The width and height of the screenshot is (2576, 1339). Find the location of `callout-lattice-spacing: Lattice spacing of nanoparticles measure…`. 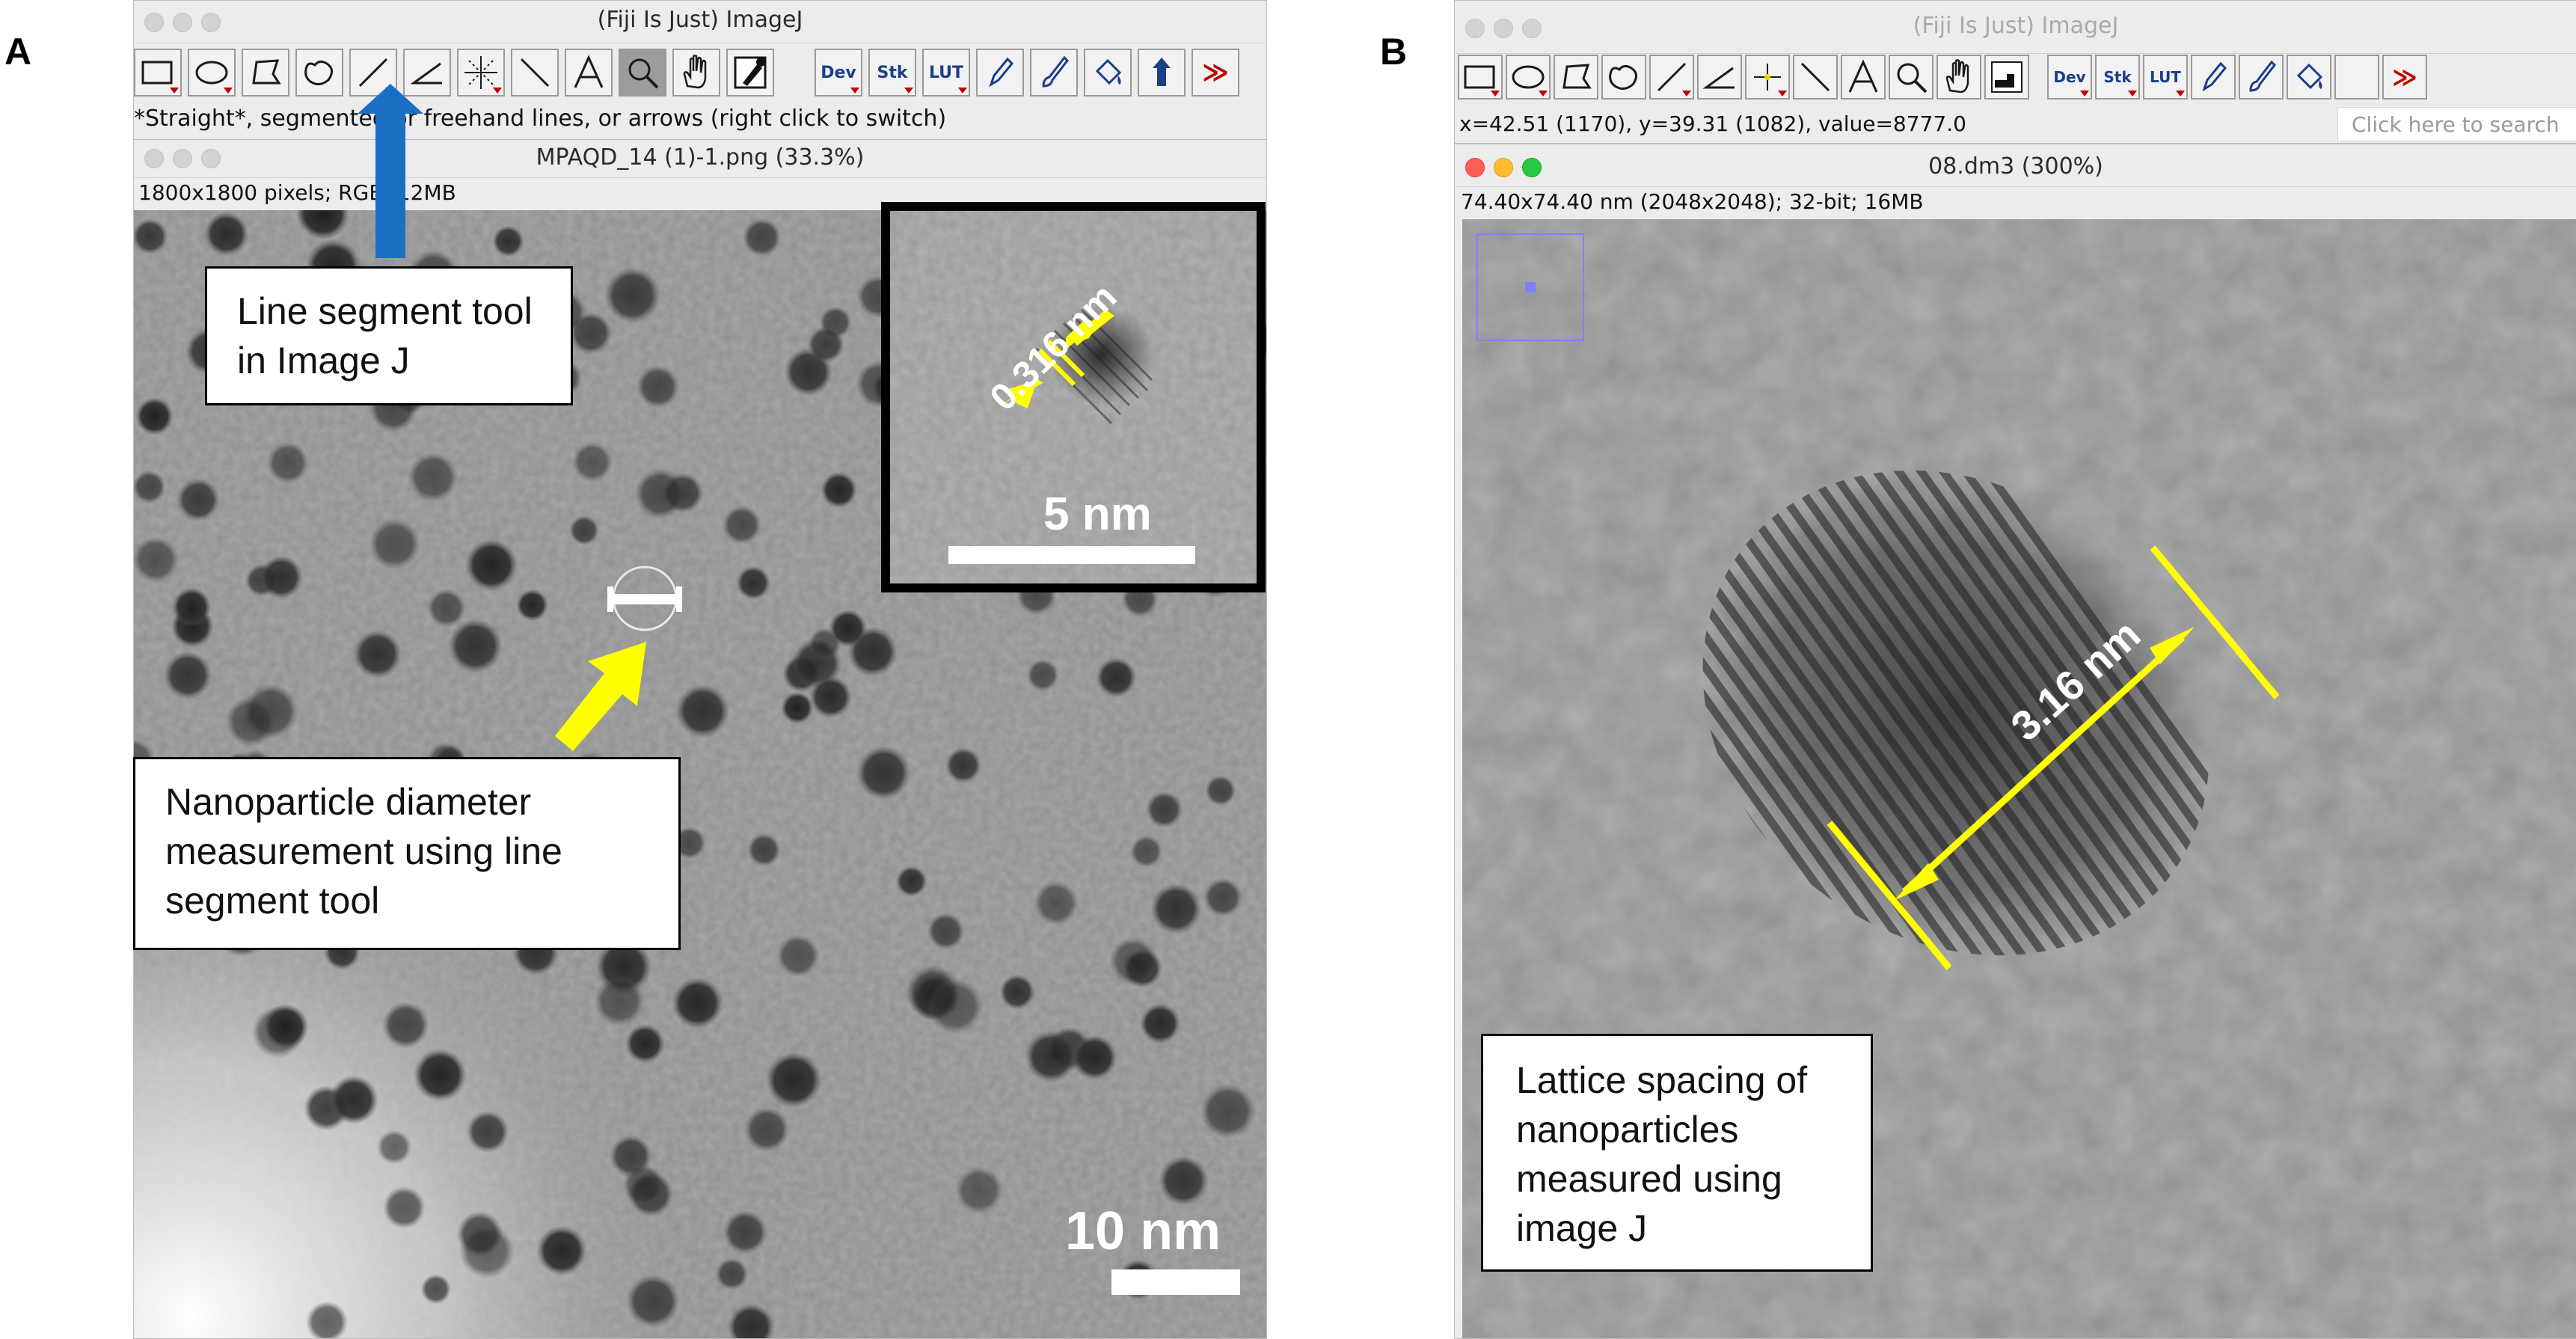

callout-lattice-spacing: Lattice spacing of nanoparticles measure… is located at coordinates (1677, 1153).